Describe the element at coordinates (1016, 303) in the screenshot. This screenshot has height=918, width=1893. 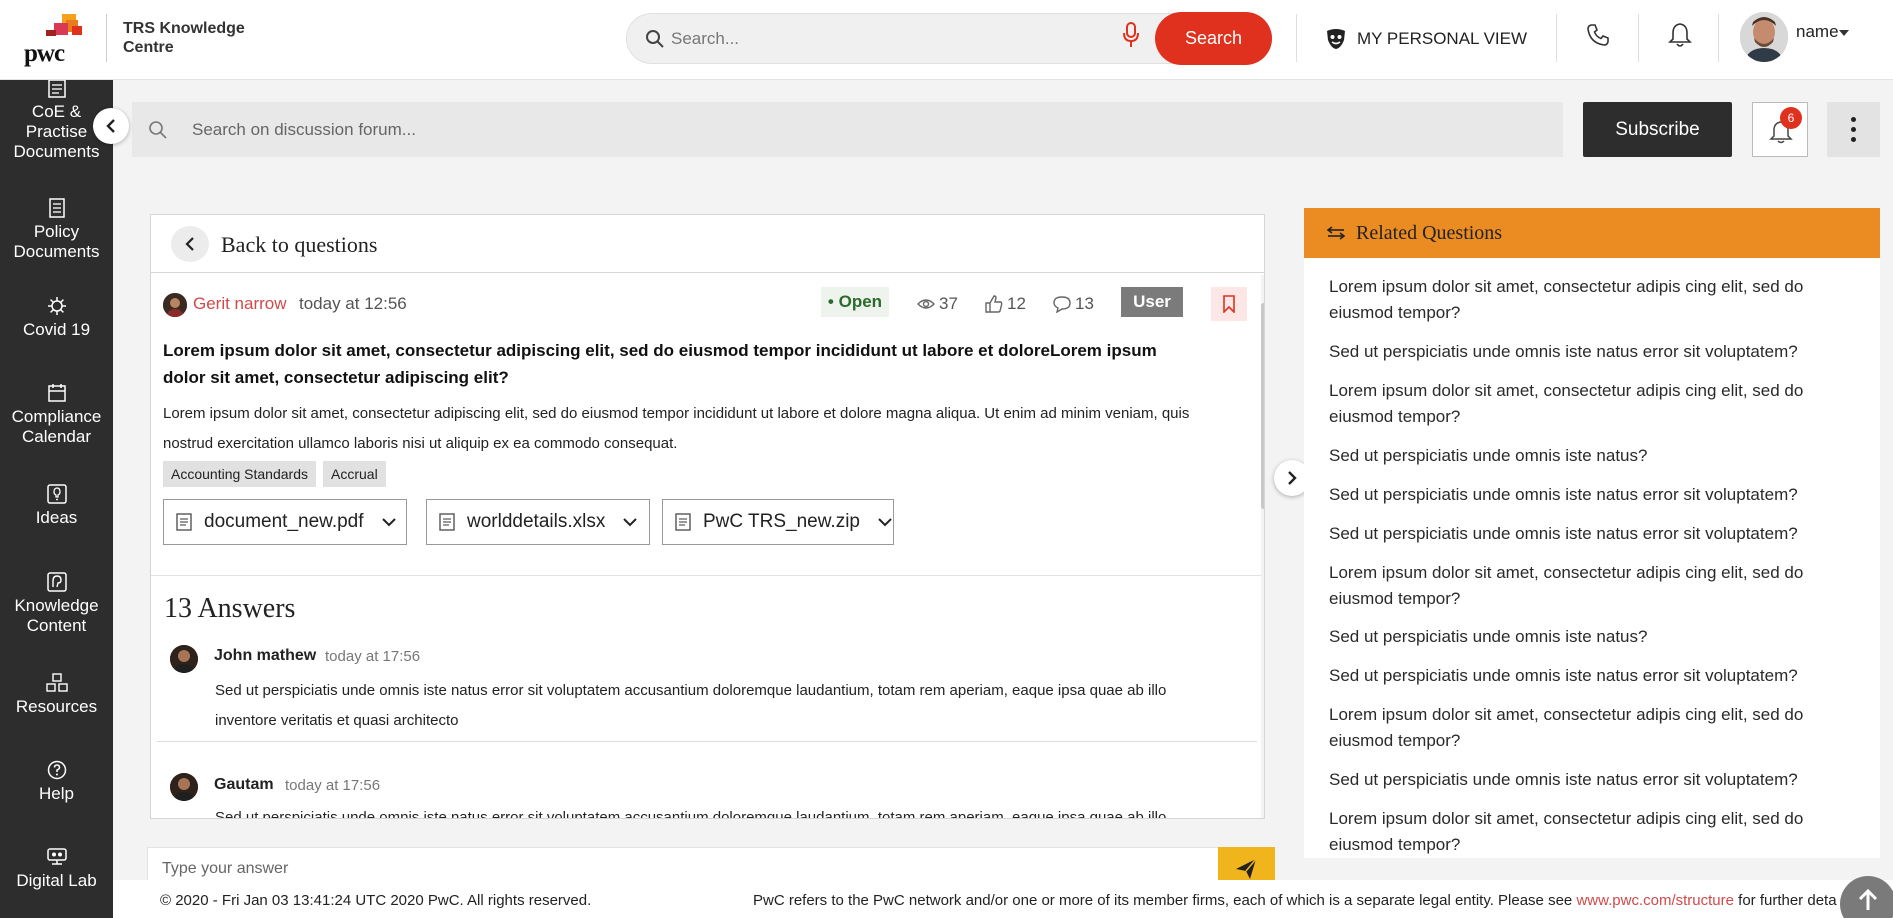
I see `likes-value: 12` at that location.